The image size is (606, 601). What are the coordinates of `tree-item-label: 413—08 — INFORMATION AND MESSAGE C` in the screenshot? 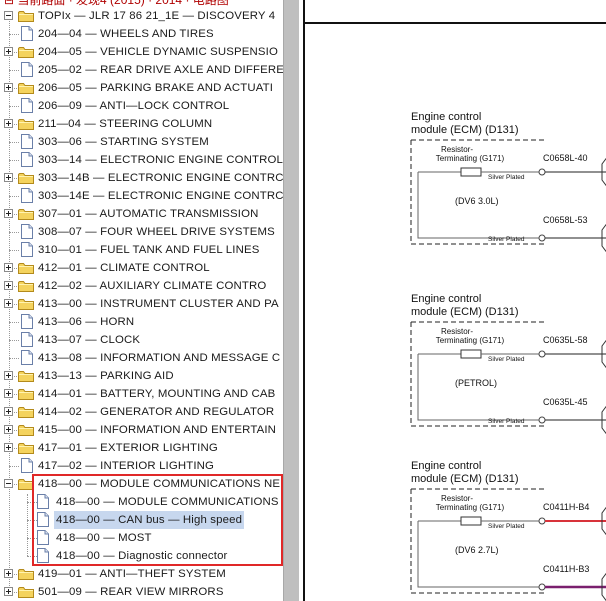 It's located at (159, 358).